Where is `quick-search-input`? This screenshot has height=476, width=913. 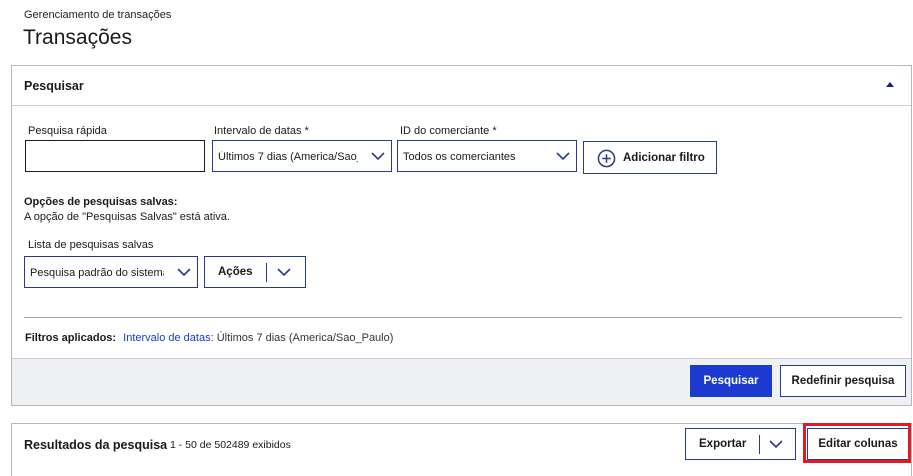
quick-search-input is located at coordinates (115, 156).